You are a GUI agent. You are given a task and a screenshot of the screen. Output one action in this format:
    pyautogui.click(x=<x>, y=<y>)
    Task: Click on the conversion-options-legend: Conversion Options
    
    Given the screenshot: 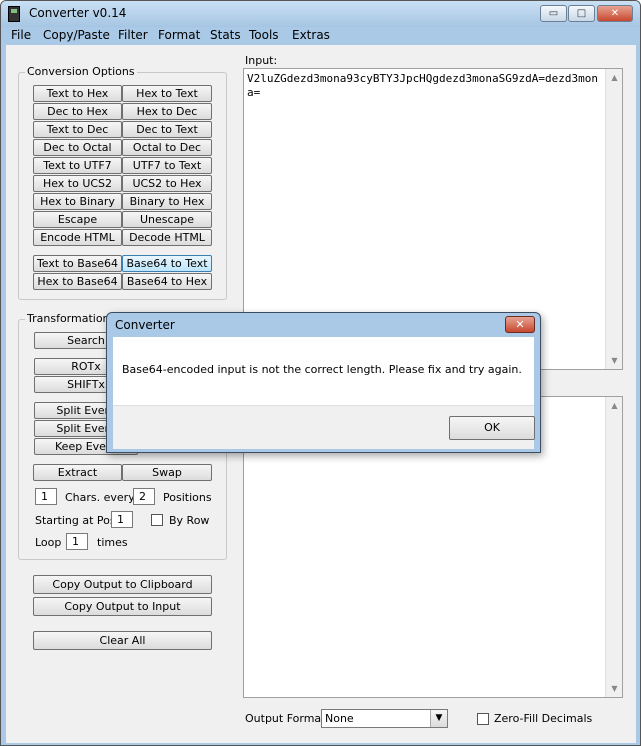 What is the action you would take?
    pyautogui.click(x=81, y=71)
    